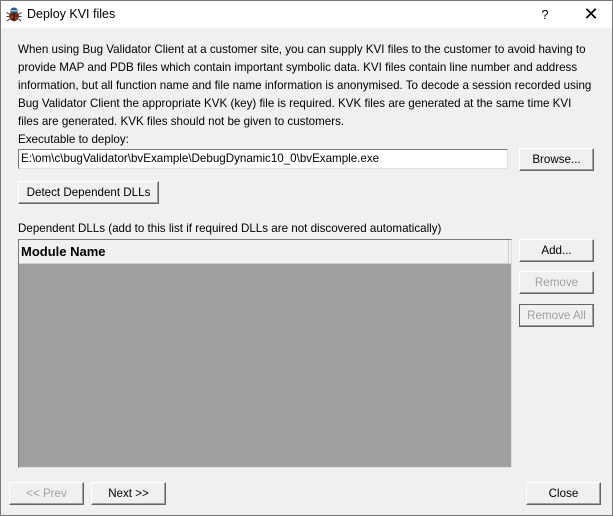 Image resolution: width=613 pixels, height=516 pixels. I want to click on prev-button-label: << Prev, so click(46, 493).